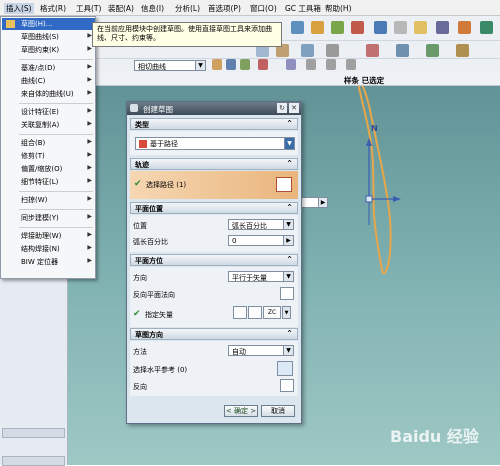  Describe the element at coordinates (53, 8) in the screenshot. I see `menu-format: 格式(R)` at that location.